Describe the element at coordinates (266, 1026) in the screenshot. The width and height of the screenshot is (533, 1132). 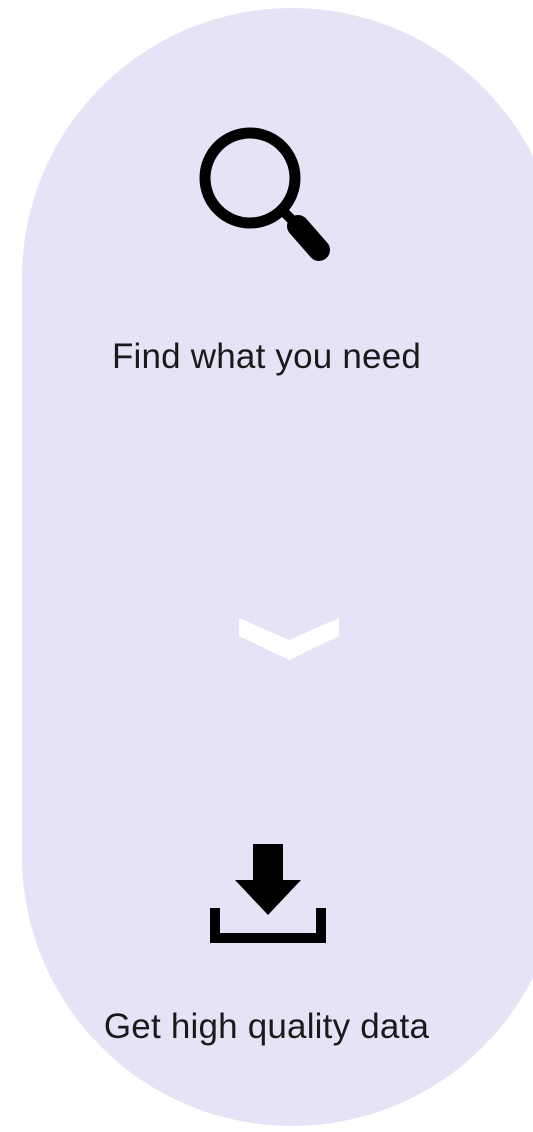
I see `step-label-download: Get high quality data` at that location.